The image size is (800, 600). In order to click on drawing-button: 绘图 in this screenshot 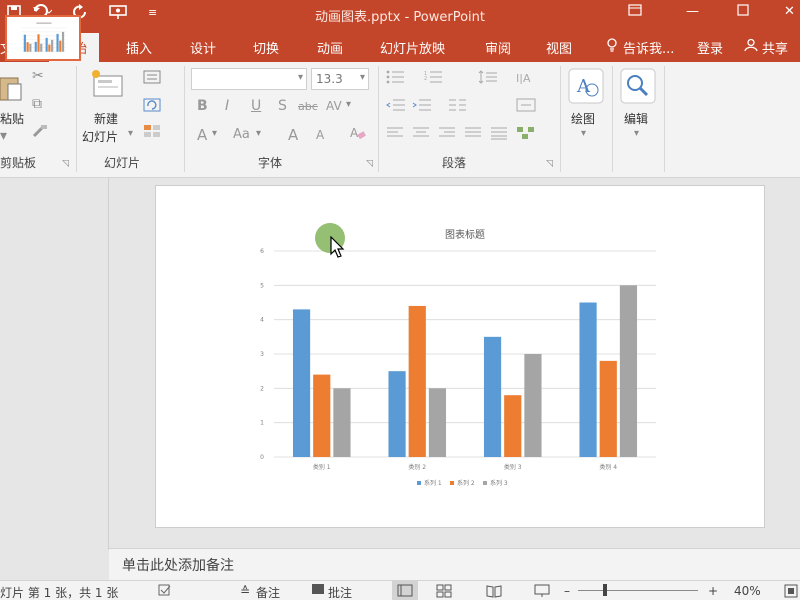, I will do `click(583, 118)`.